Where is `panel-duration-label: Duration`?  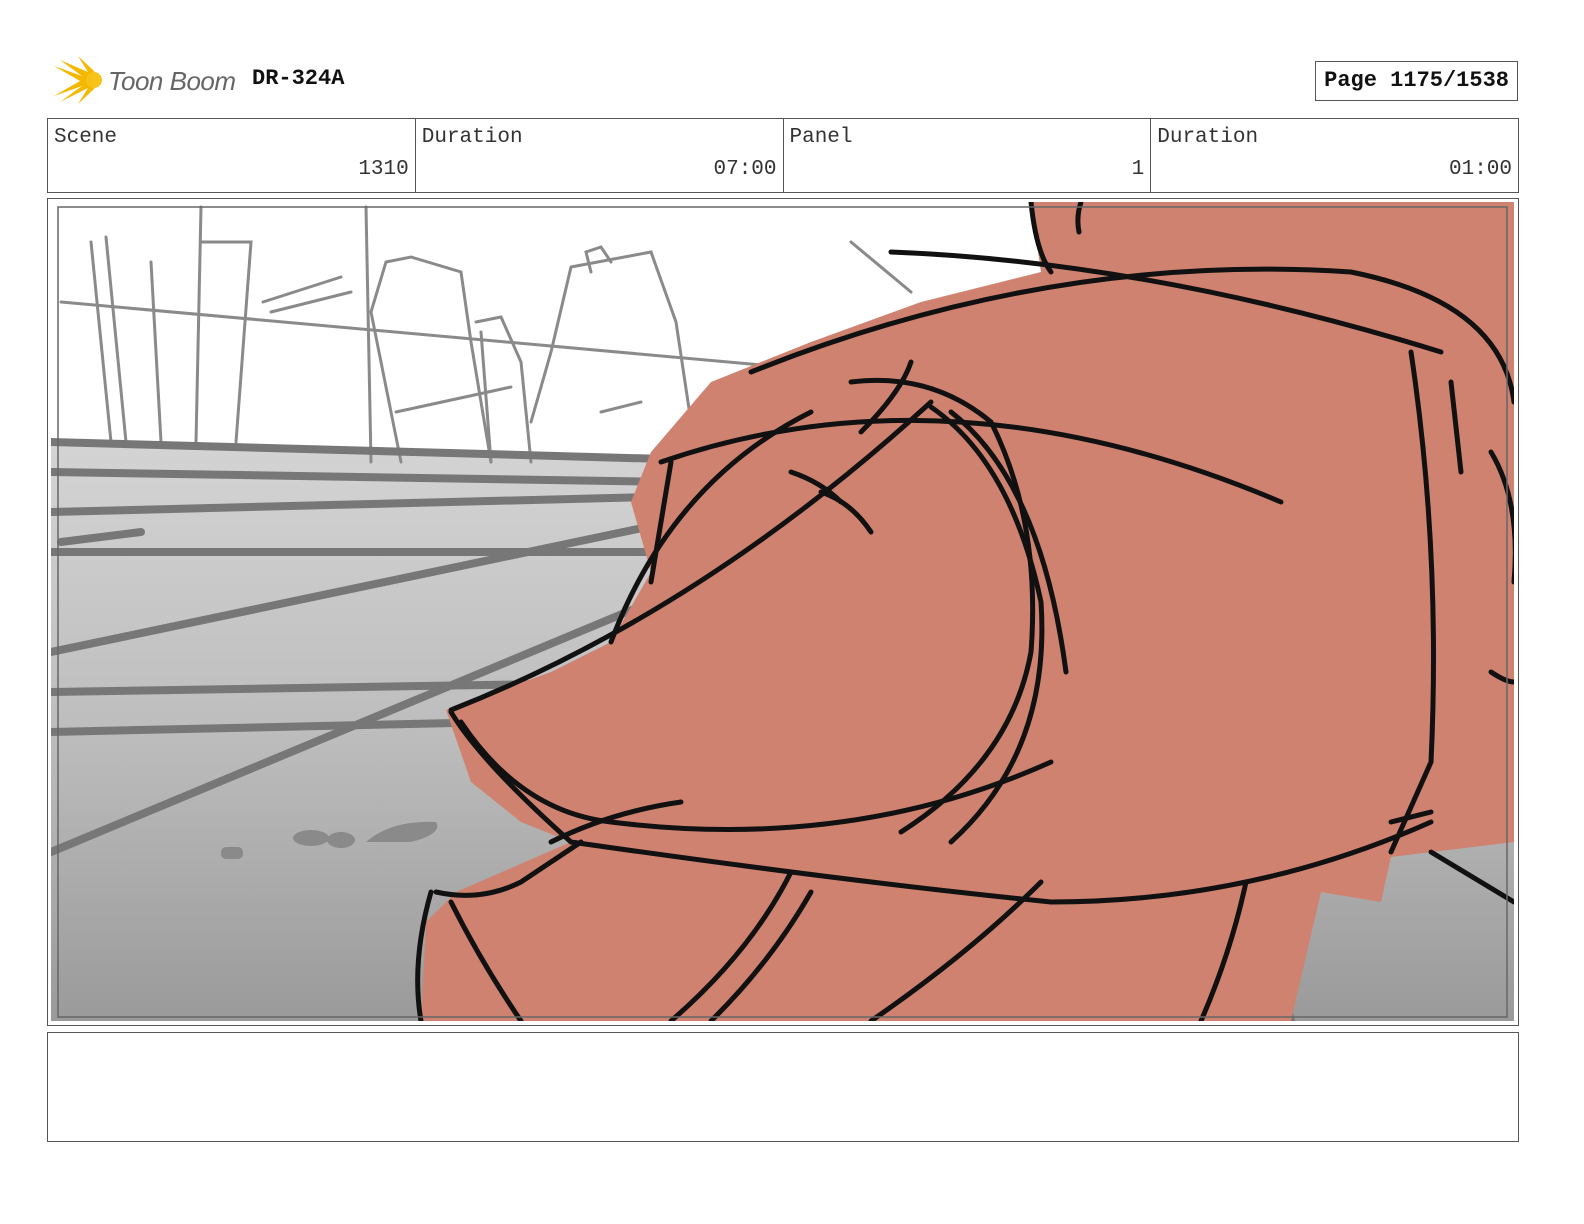 panel-duration-label: Duration is located at coordinates (1208, 137).